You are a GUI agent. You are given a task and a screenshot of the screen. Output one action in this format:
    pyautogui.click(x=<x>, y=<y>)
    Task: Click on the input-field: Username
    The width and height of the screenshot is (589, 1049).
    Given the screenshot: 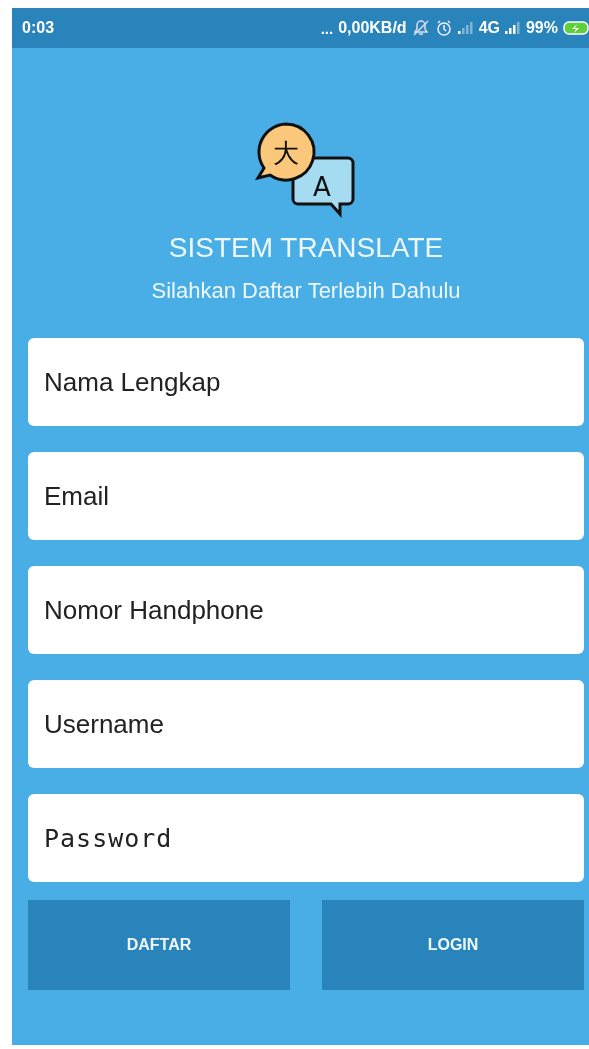 What is the action you would take?
    pyautogui.click(x=306, y=724)
    